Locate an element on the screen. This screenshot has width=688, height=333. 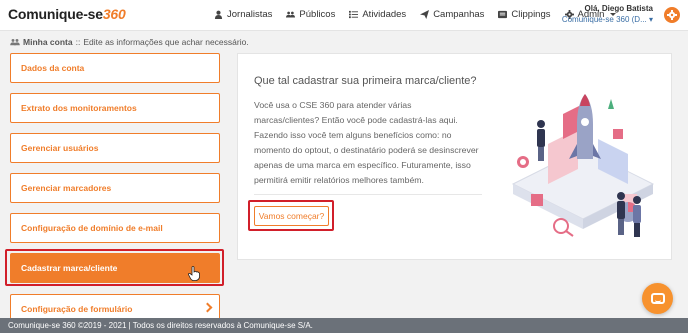
account-selector: Comunique-se 360 (D... ▾ is located at coordinates (607, 19).